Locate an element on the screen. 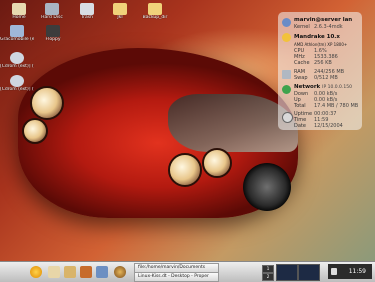 Image resolution: width=375 pixels, height=282 pixels. network-header: Network IP 10.0.0.150 is located at coordinates (323, 87).